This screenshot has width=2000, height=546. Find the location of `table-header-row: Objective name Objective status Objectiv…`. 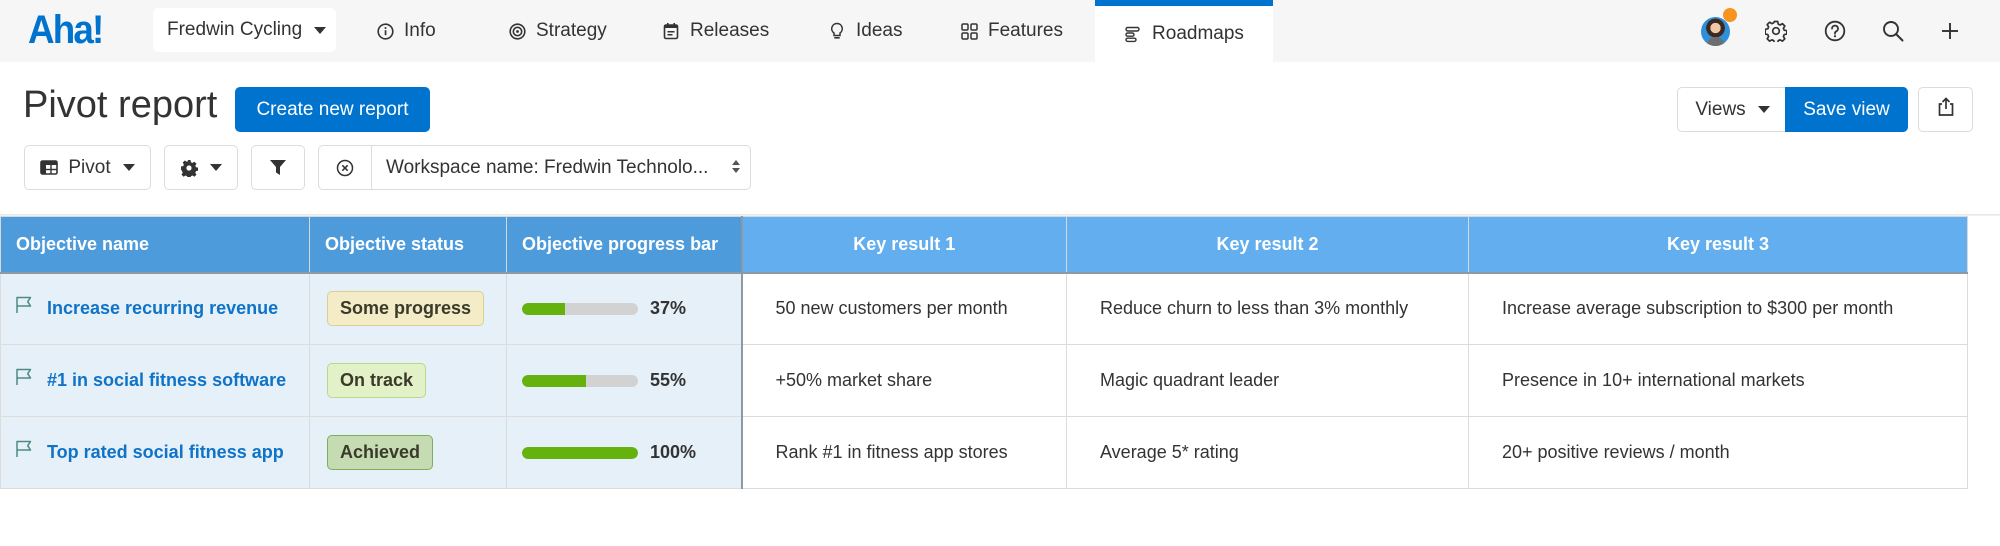

table-header-row: Objective name Objective status Objectiv… is located at coordinates (984, 245).